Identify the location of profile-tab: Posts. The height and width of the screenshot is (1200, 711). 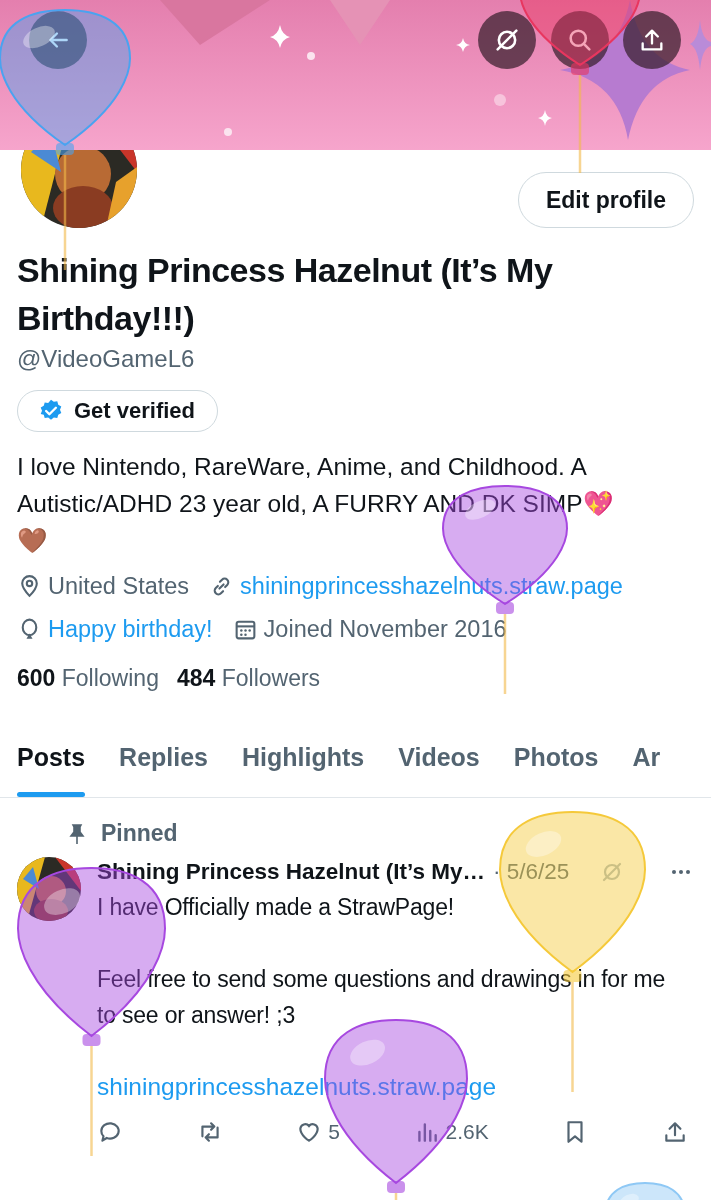
(51, 757).